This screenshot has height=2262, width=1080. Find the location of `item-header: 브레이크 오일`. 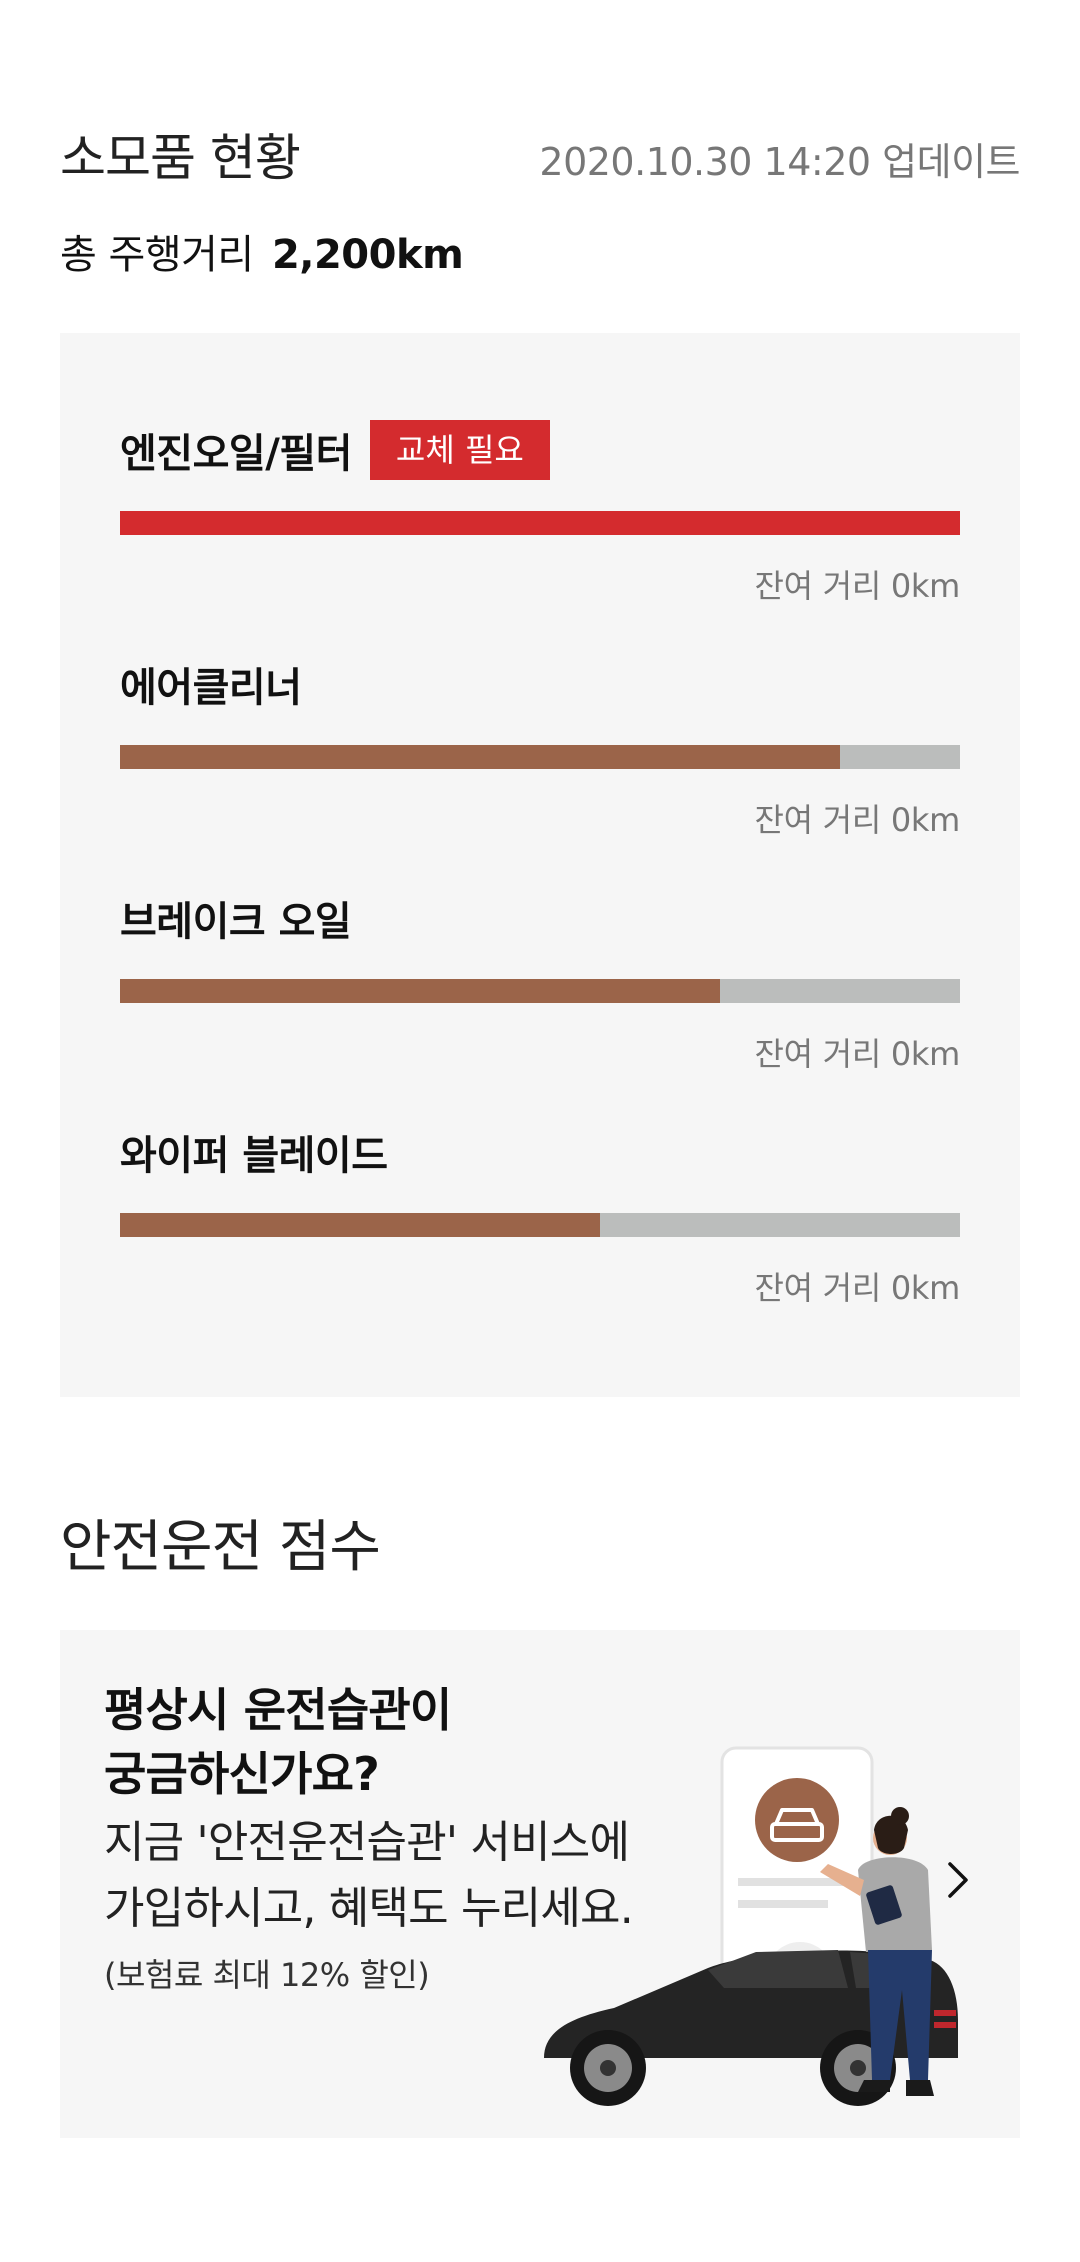

item-header: 브레이크 오일 is located at coordinates (540, 918).